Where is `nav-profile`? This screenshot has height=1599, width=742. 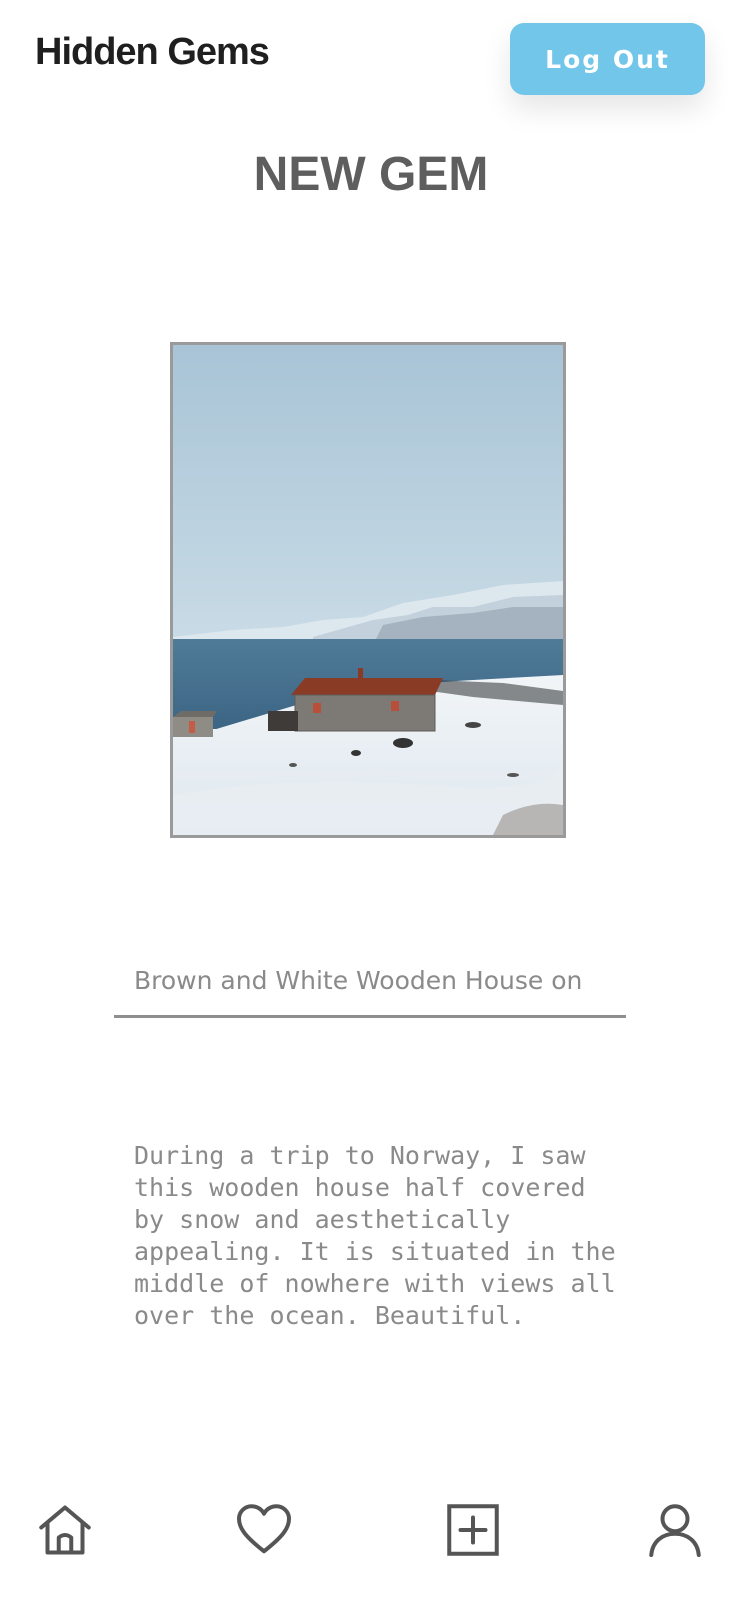 nav-profile is located at coordinates (675, 1530).